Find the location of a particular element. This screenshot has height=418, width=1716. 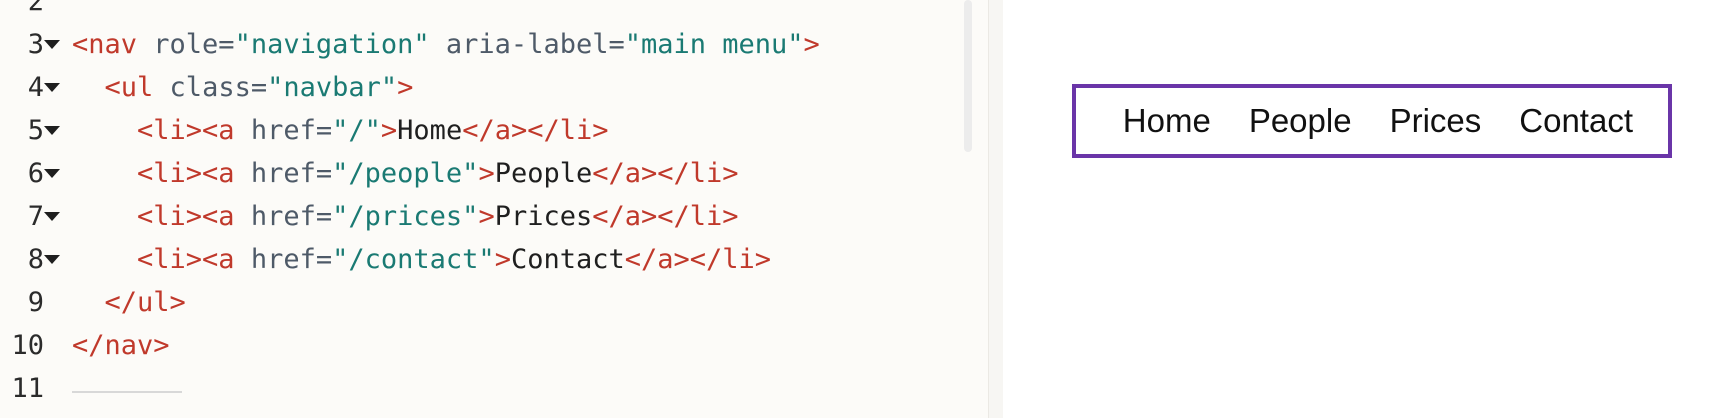

code-text: </ul> is located at coordinates (129, 302).